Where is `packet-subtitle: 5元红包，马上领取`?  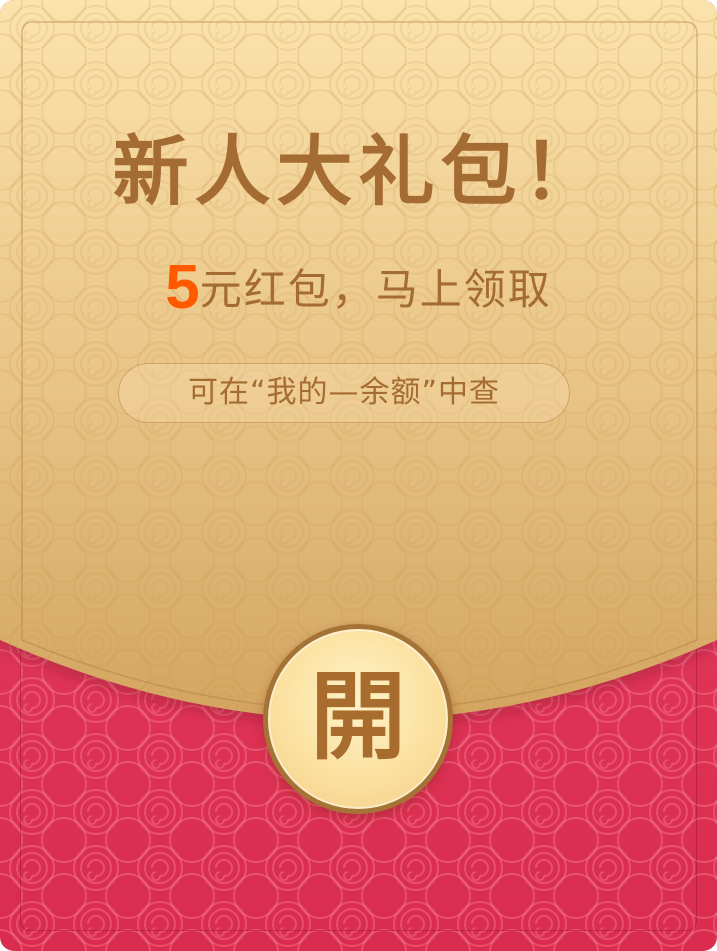
packet-subtitle: 5元红包，马上领取 is located at coordinates (358, 287).